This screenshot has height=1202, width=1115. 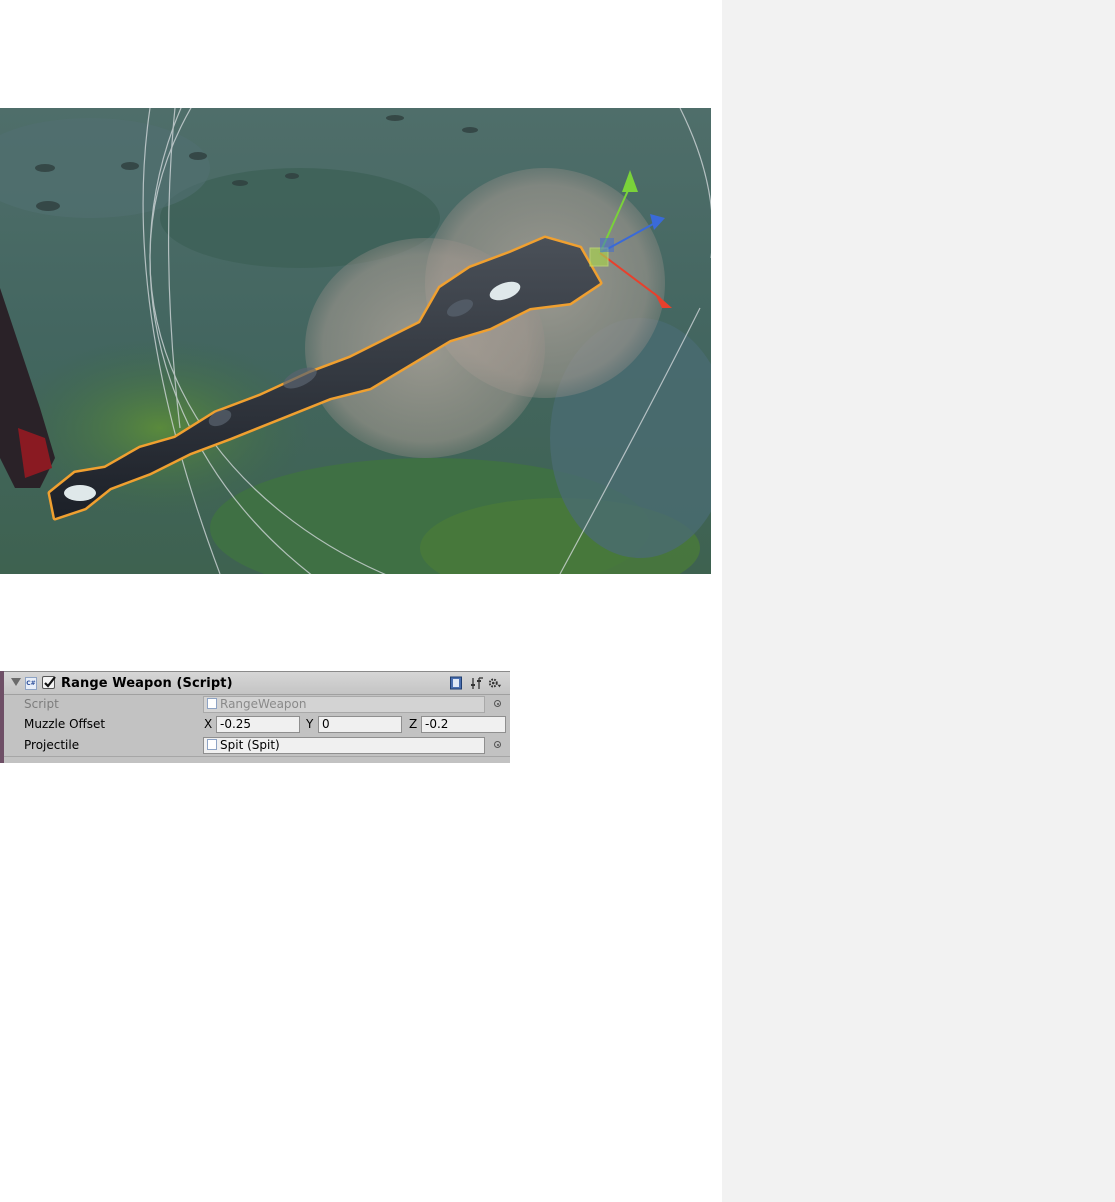 I want to click on script-picker-icon, so click(x=497, y=703).